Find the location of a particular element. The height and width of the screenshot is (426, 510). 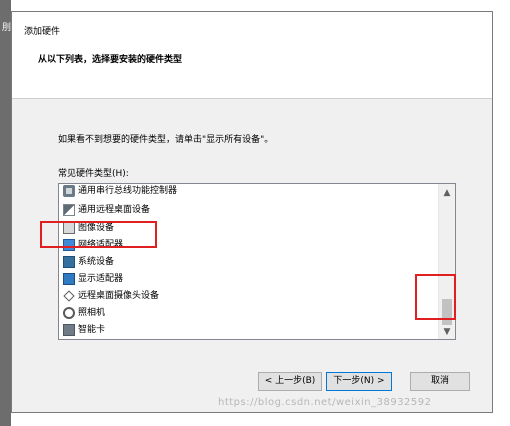

usb-controller-icon is located at coordinates (69, 191).